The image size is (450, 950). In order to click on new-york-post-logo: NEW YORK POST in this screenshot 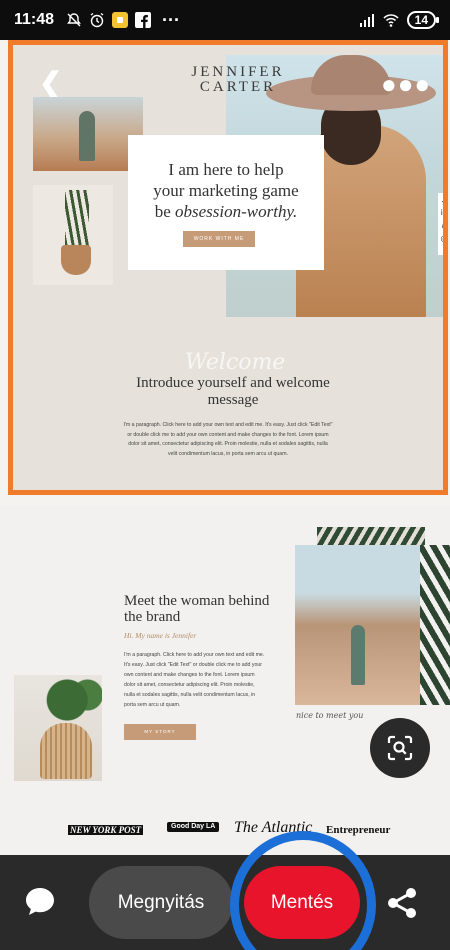, I will do `click(106, 830)`.